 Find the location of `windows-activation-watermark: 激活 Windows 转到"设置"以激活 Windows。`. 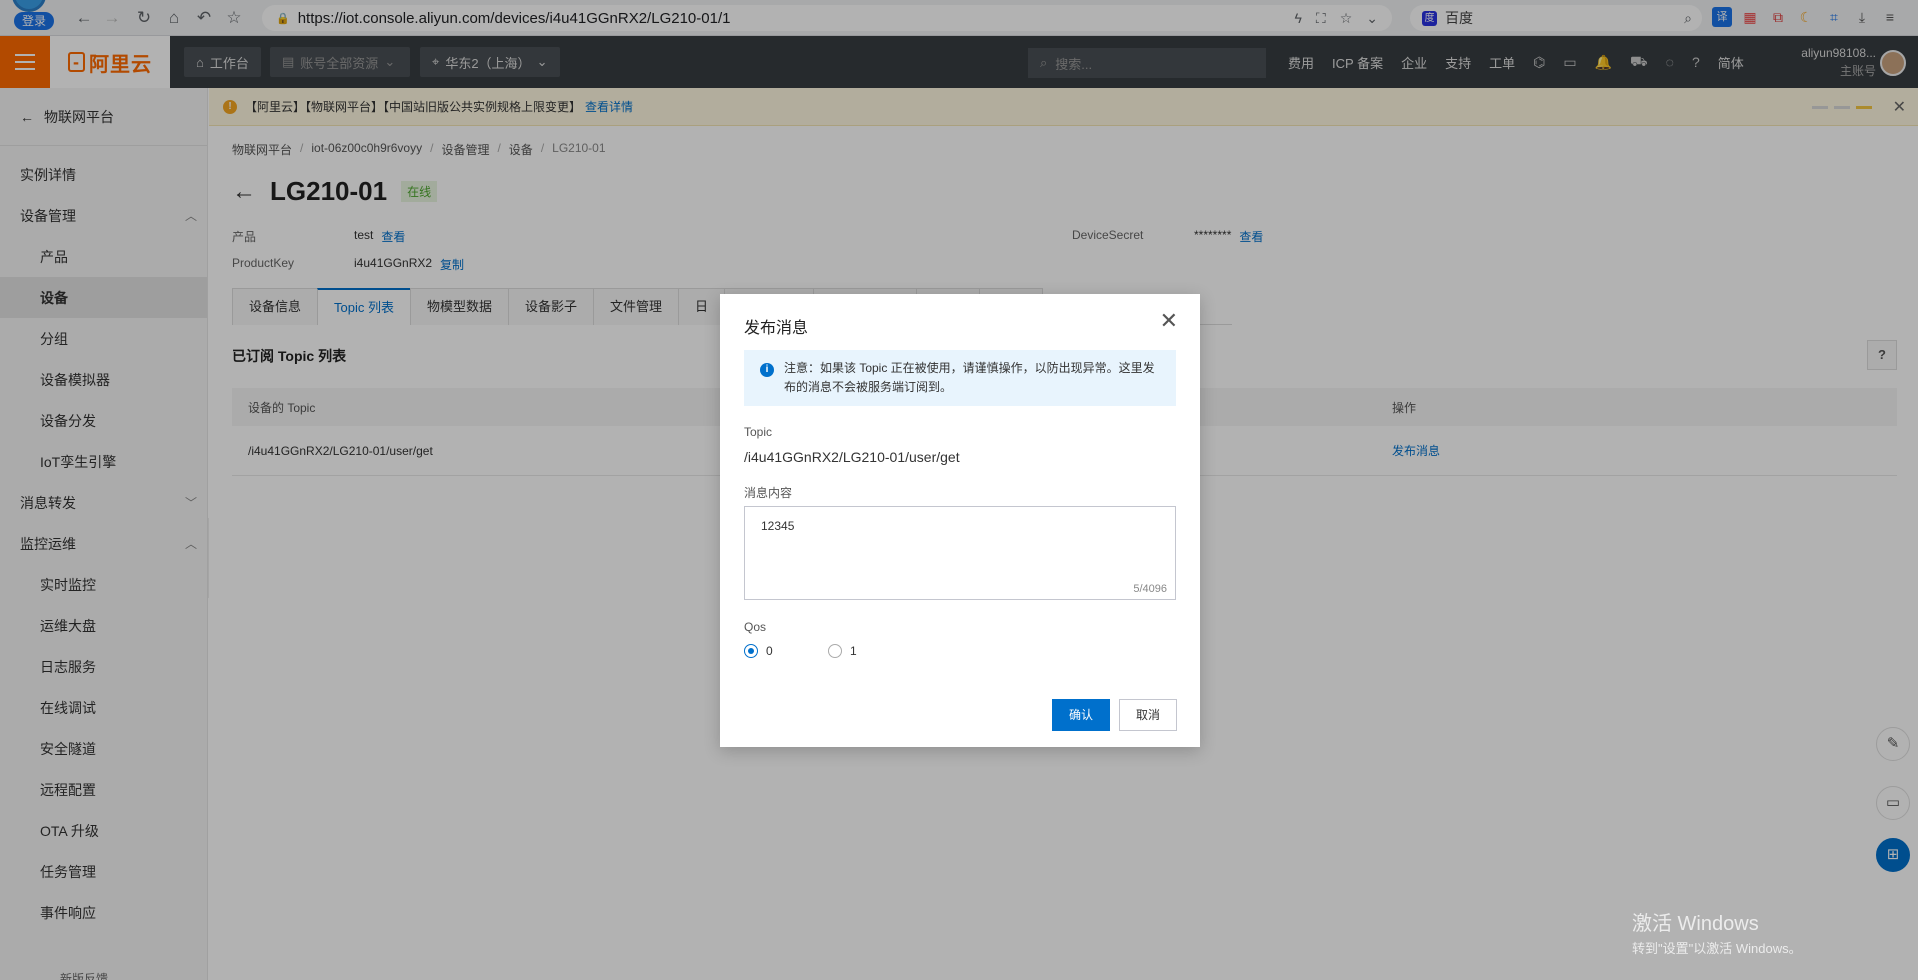

windows-activation-watermark: 激活 Windows 转到"设置"以激活 Windows。 is located at coordinates (1717, 934).